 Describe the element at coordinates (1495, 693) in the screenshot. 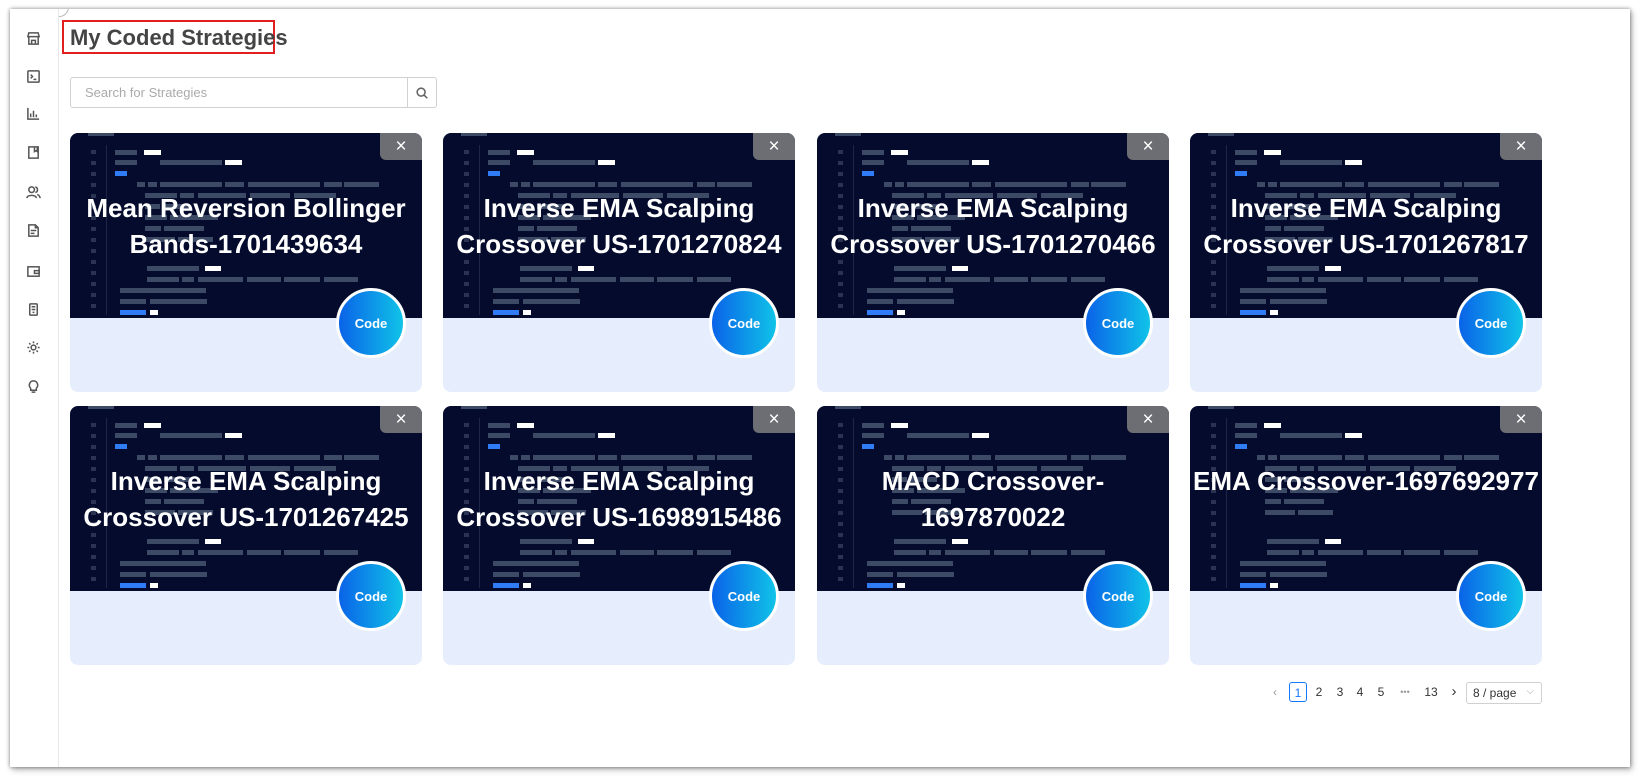

I see `page-size-value: 8 / page` at that location.